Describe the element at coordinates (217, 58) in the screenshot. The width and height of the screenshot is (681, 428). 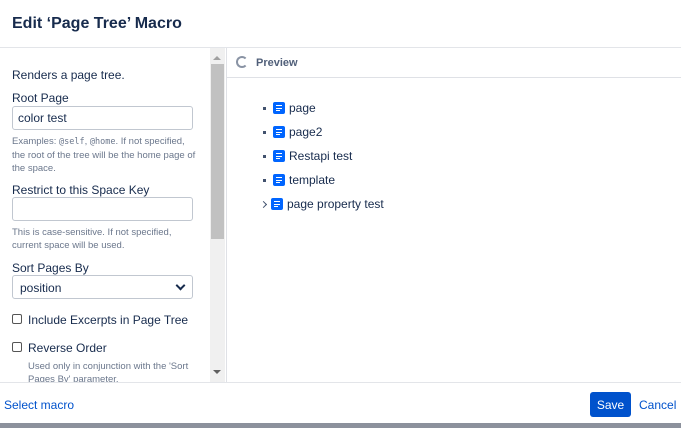
I see `scroll-up-icon` at that location.